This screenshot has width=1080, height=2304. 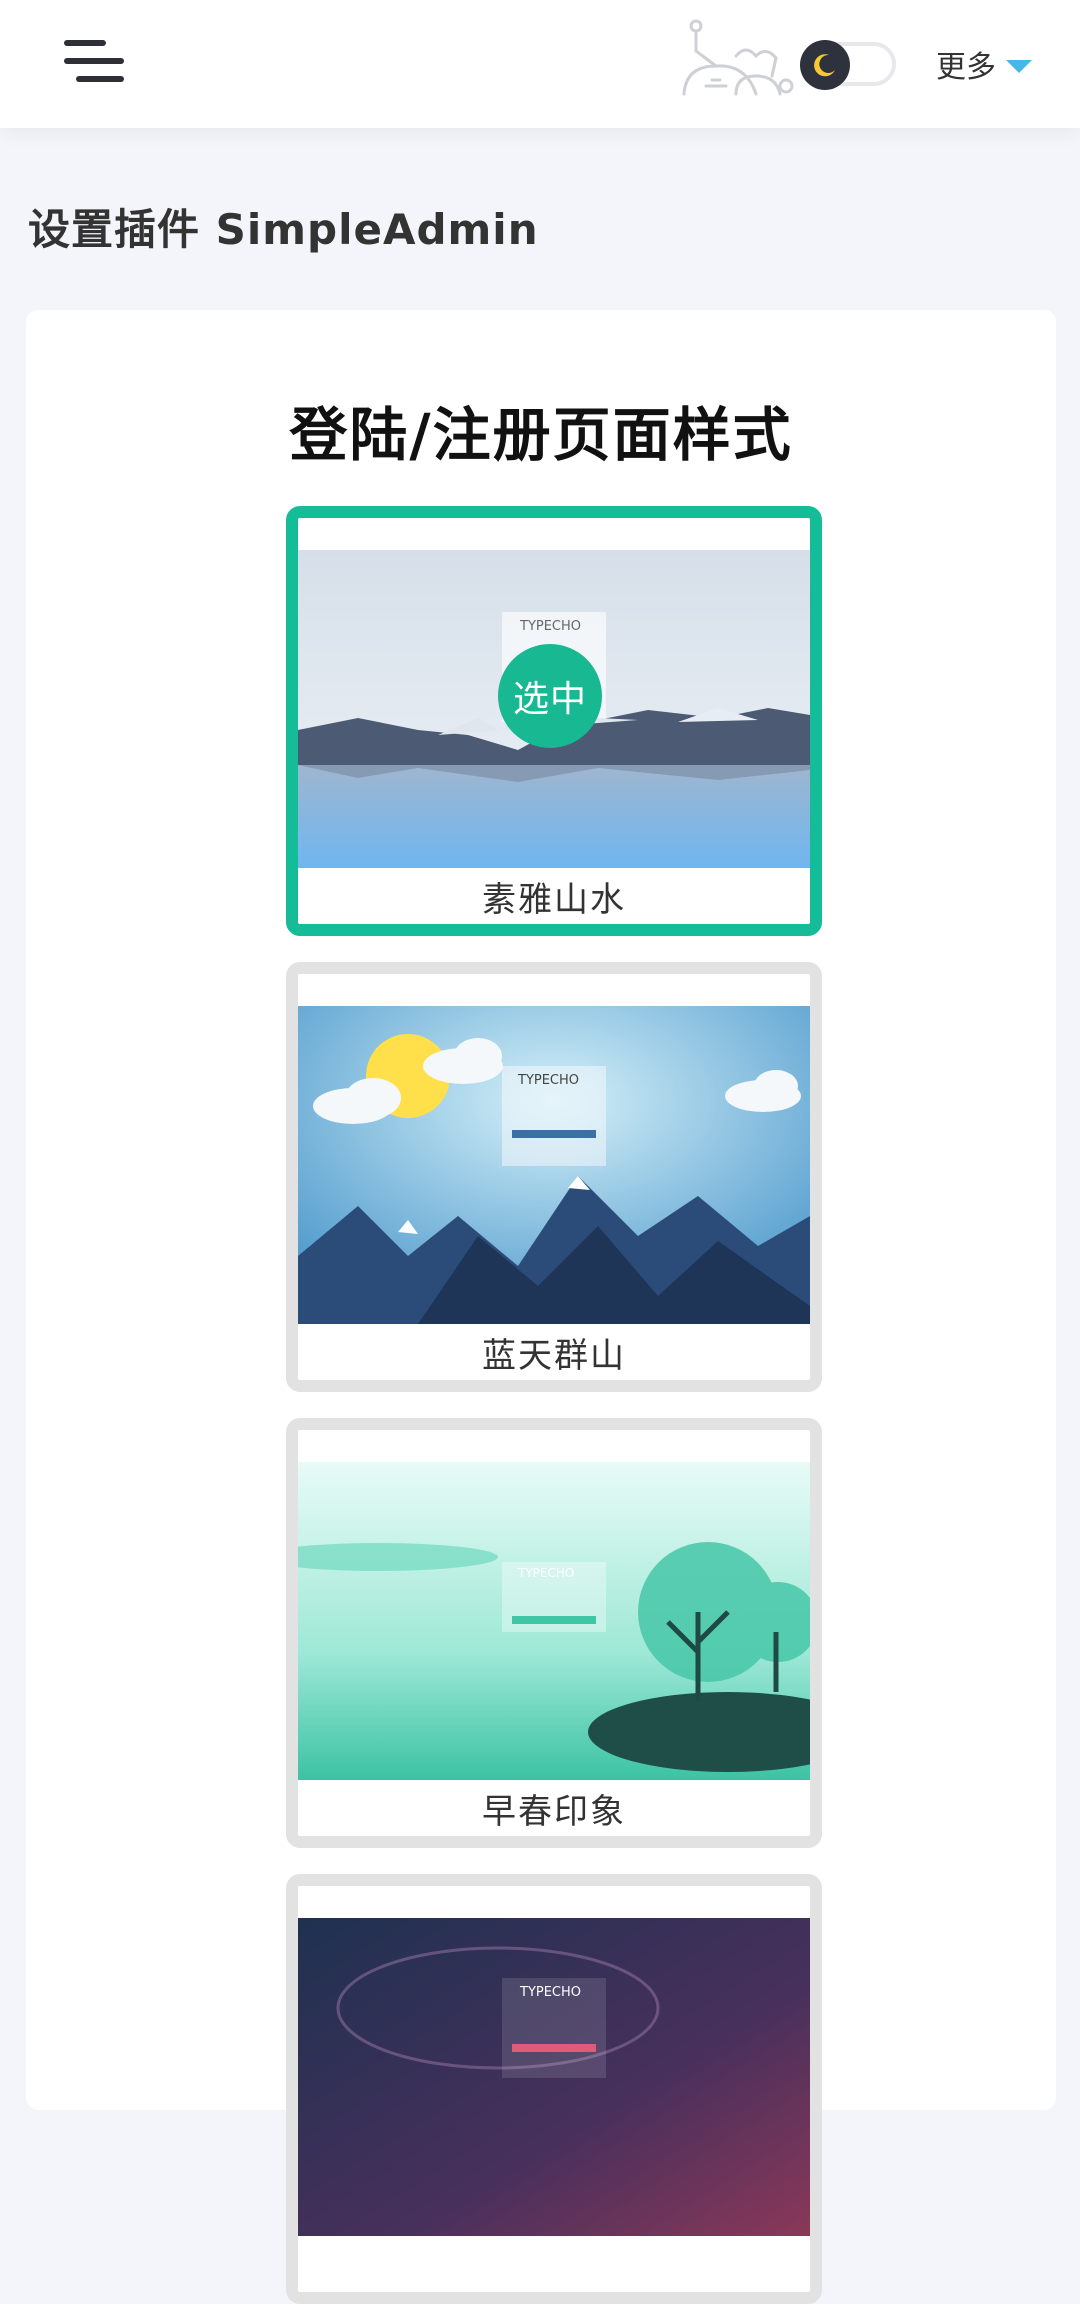 What do you see at coordinates (825, 65) in the screenshot?
I see `moon-icon` at bounding box center [825, 65].